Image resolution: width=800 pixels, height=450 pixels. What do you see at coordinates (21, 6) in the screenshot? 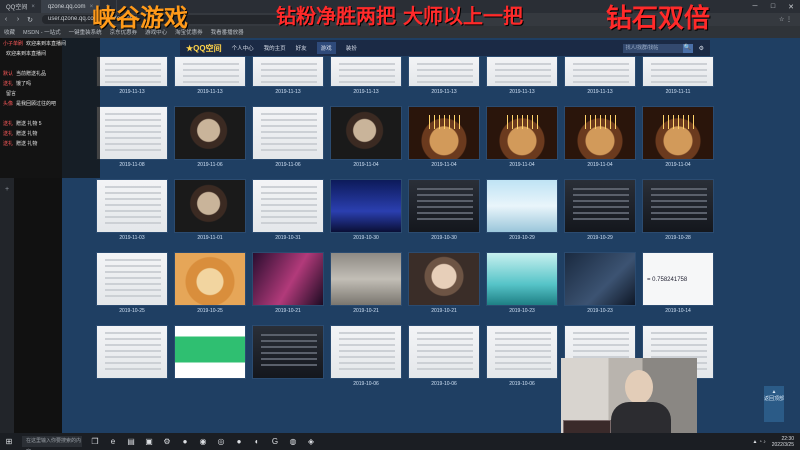
I see `browser-tab-1: QQ空间 ×` at bounding box center [21, 6].